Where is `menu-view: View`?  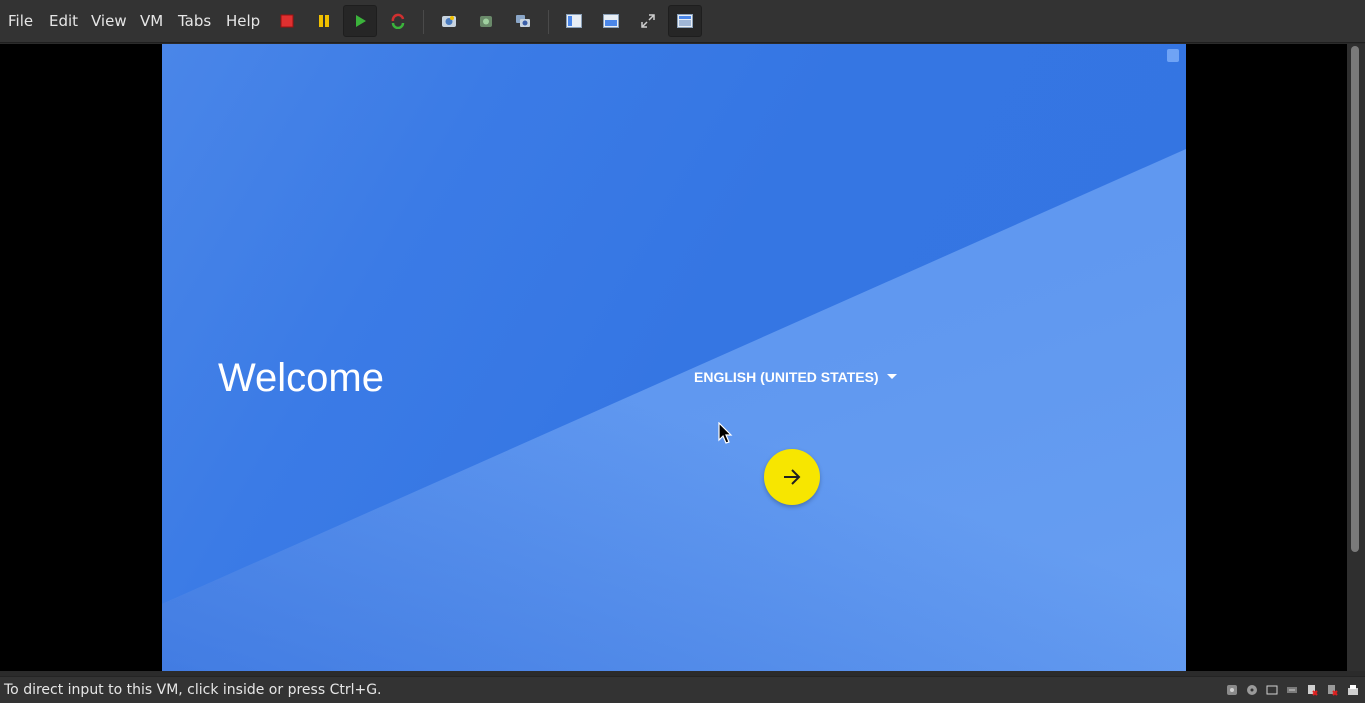
menu-view: View is located at coordinates (109, 21).